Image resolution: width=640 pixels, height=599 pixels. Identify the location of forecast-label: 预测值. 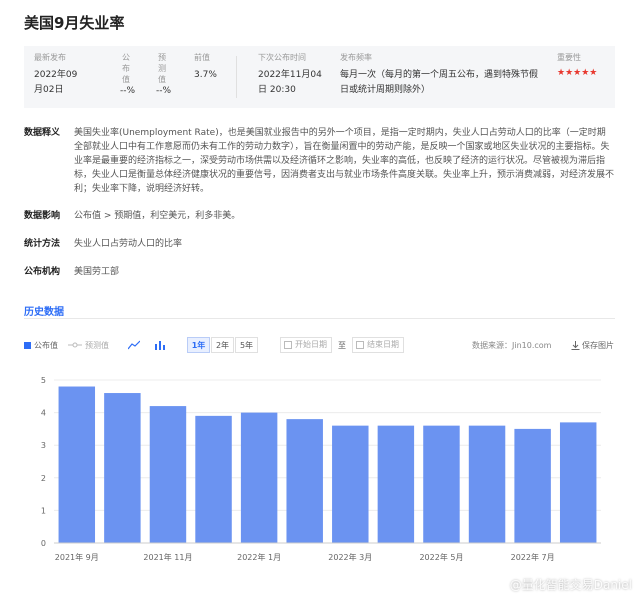
(162, 68).